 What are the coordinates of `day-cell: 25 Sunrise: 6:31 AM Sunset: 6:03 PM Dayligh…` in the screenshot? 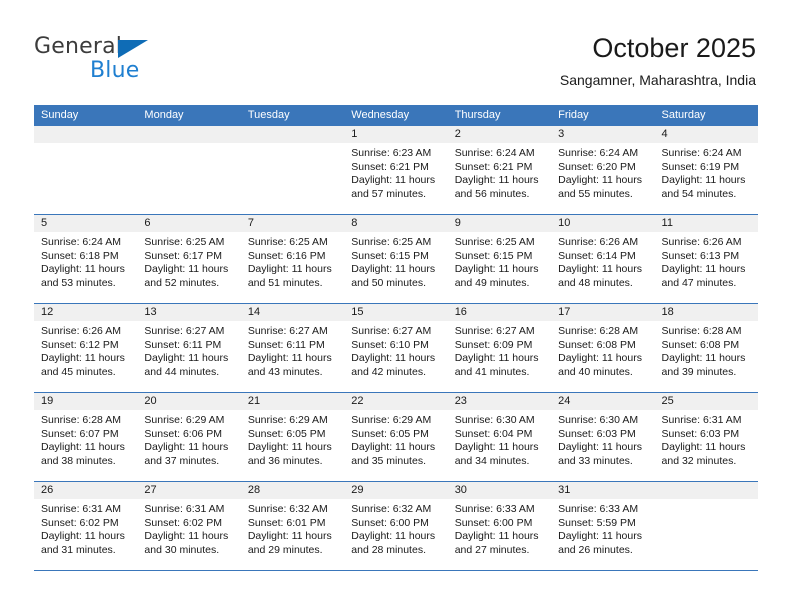 It's located at (706, 437).